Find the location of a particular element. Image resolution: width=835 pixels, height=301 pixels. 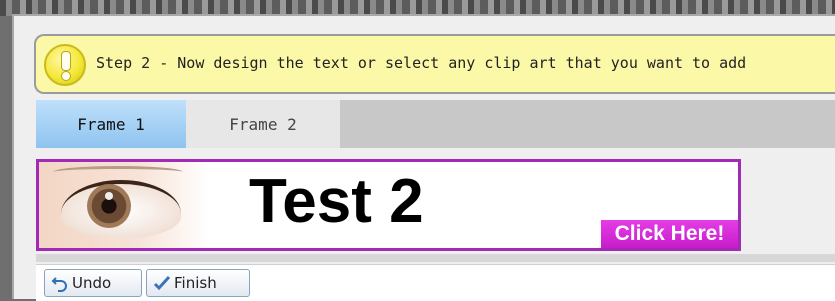

finish-label: Finish is located at coordinates (195, 283).